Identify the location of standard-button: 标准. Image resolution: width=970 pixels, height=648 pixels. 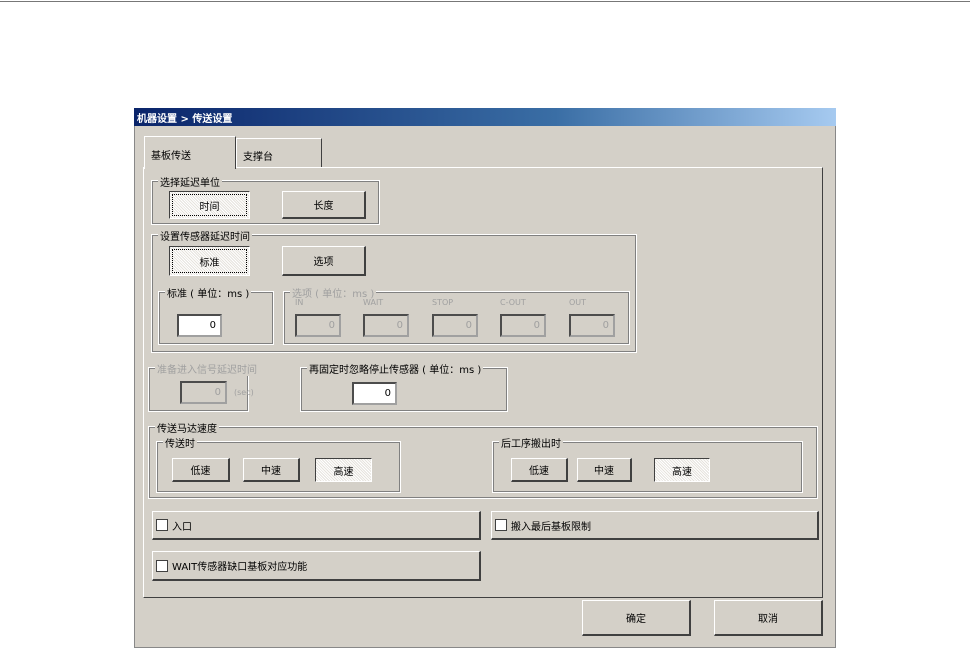
(209, 261).